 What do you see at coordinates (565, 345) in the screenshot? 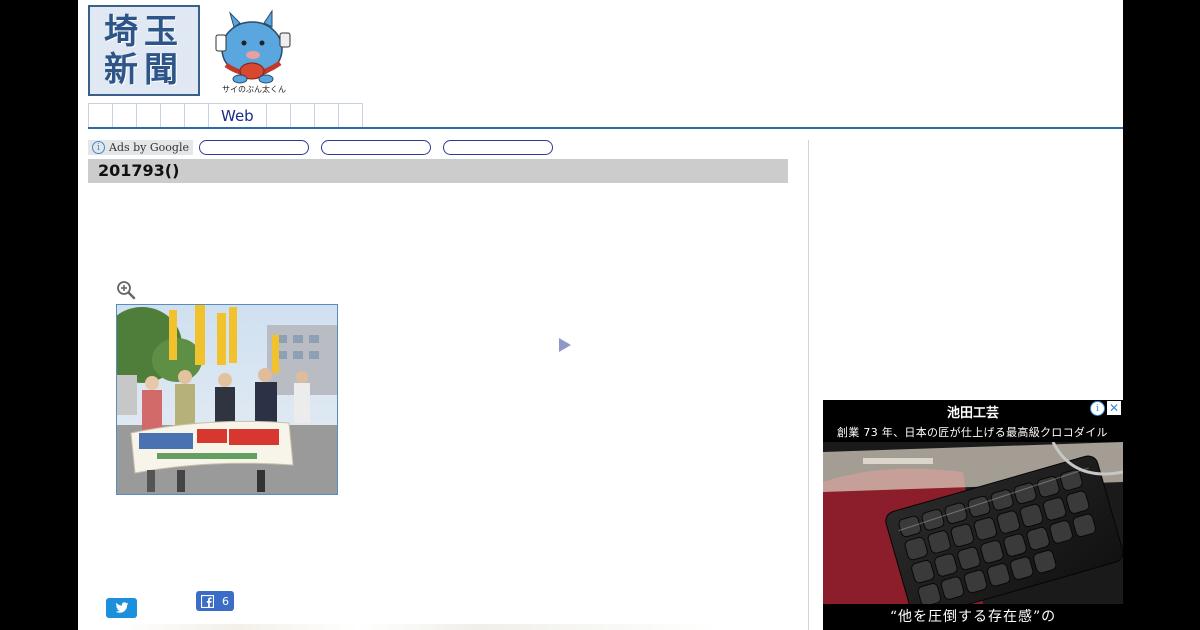
I see `play-arrow-icon` at bounding box center [565, 345].